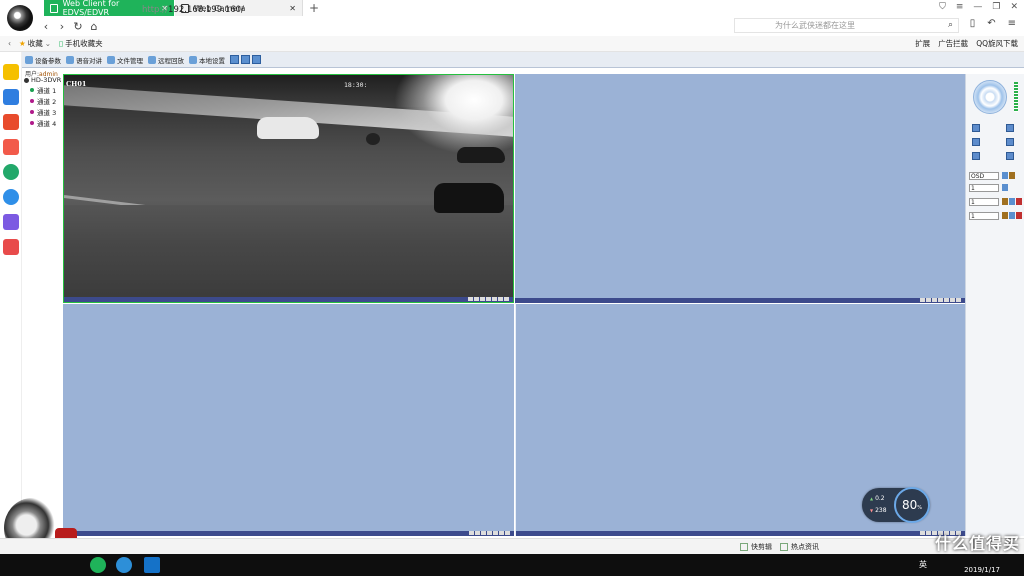 The height and width of the screenshot is (576, 1024). Describe the element at coordinates (984, 216) in the screenshot. I see `track-select: 1` at that location.